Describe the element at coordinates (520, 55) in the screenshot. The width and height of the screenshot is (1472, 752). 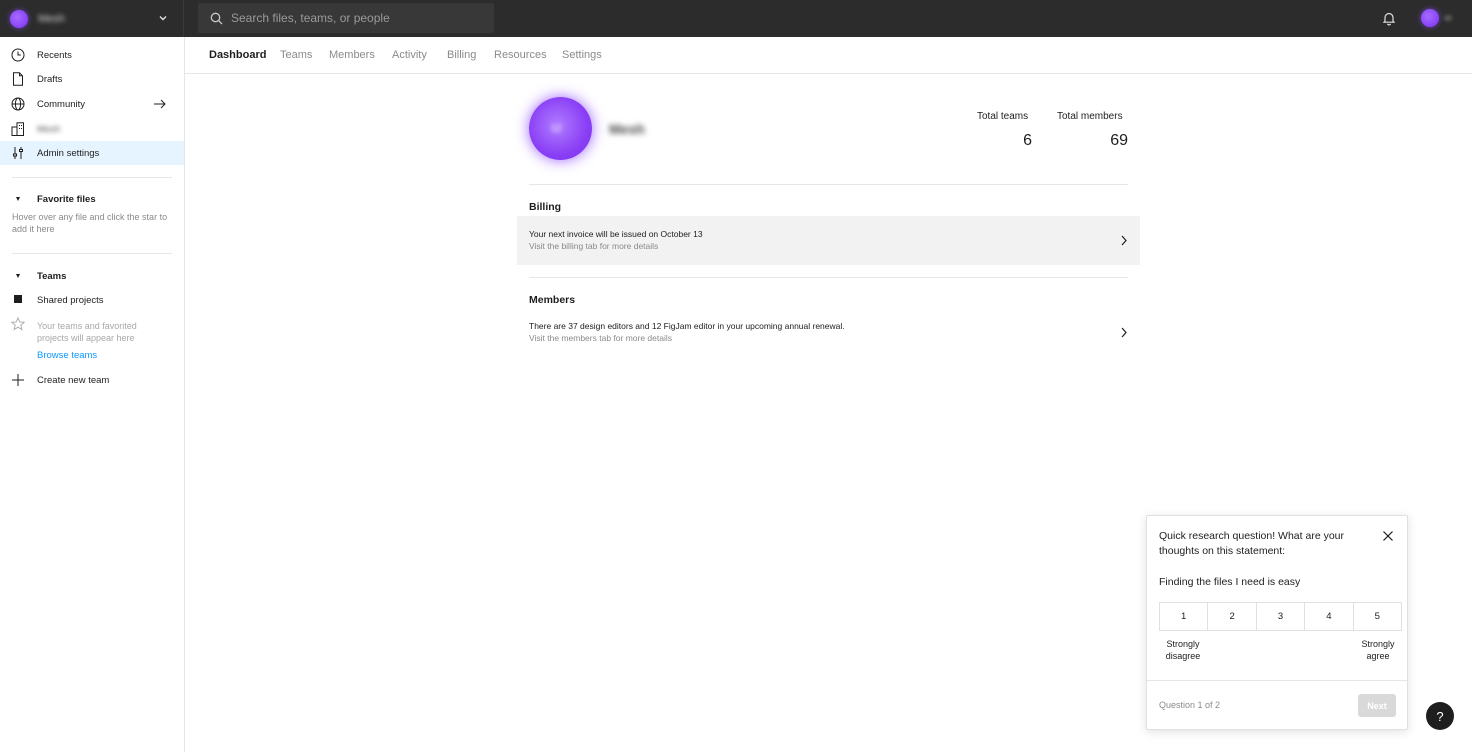
I see `tab-resources: Resources` at that location.